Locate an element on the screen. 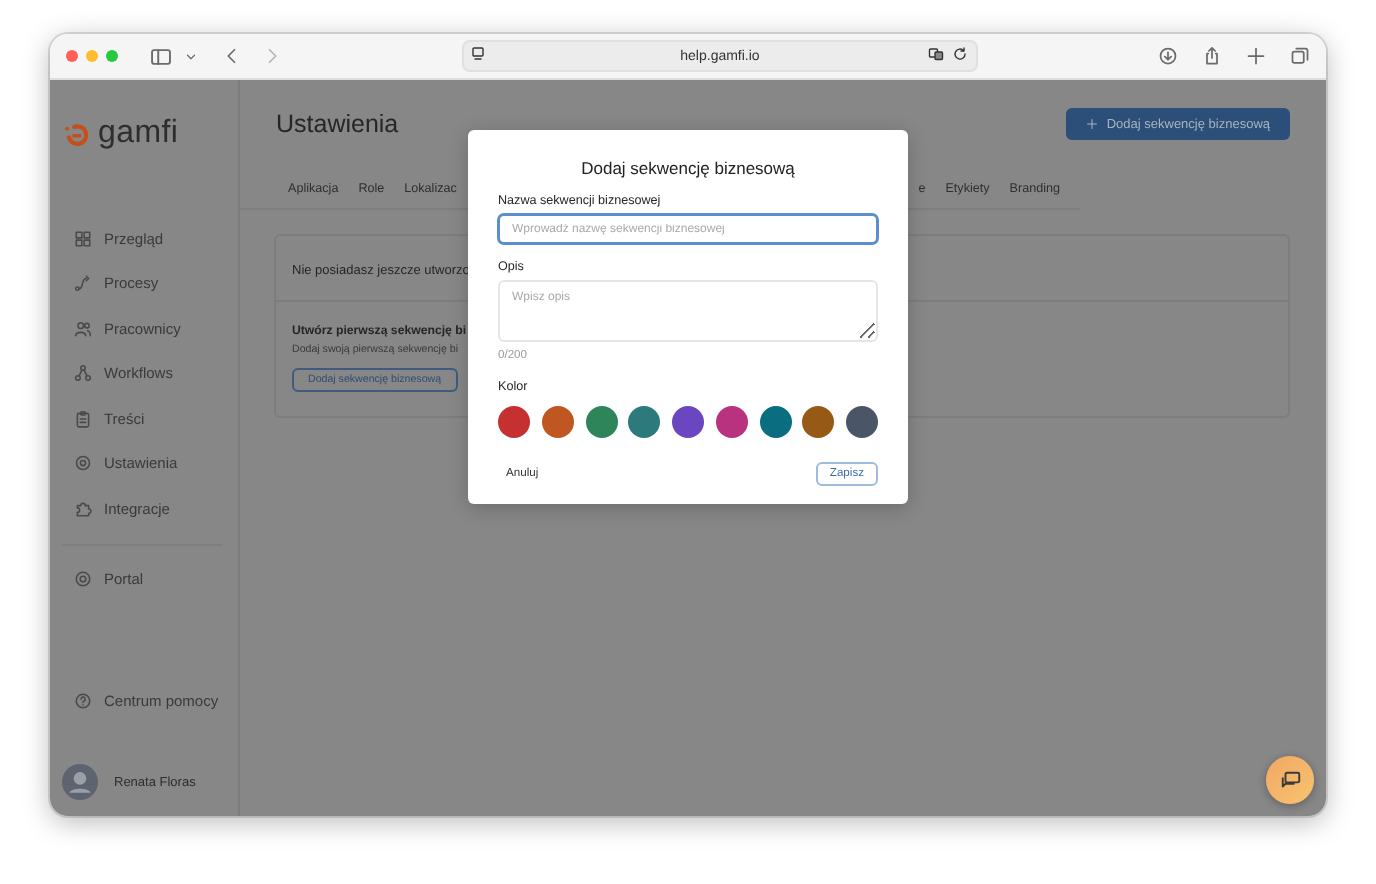 This screenshot has height=884, width=1376. nodes-icon is located at coordinates (83, 373).